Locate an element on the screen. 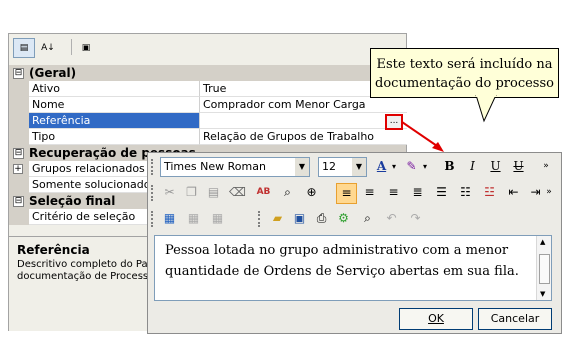 Image resolution: width=565 pixels, height=352 pixels. expand-icon: + is located at coordinates (18, 169).